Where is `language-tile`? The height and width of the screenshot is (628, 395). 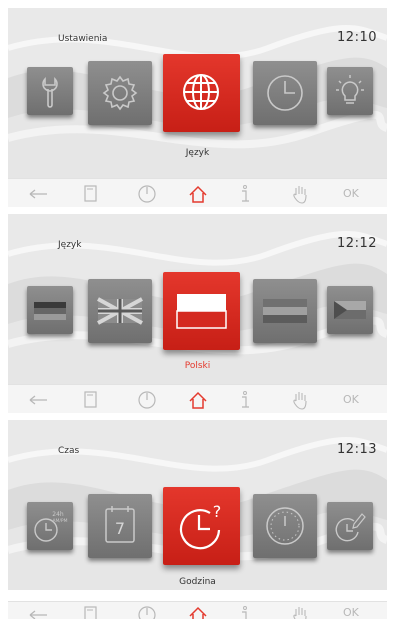 language-tile is located at coordinates (201, 93).